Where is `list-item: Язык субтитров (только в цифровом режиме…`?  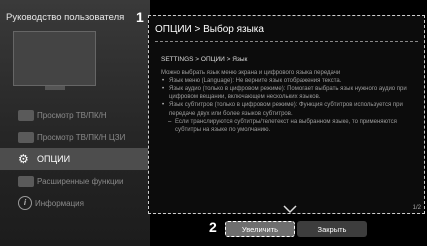 list-item: Язык субтитров (только в цифровом режиме… is located at coordinates (289, 109).